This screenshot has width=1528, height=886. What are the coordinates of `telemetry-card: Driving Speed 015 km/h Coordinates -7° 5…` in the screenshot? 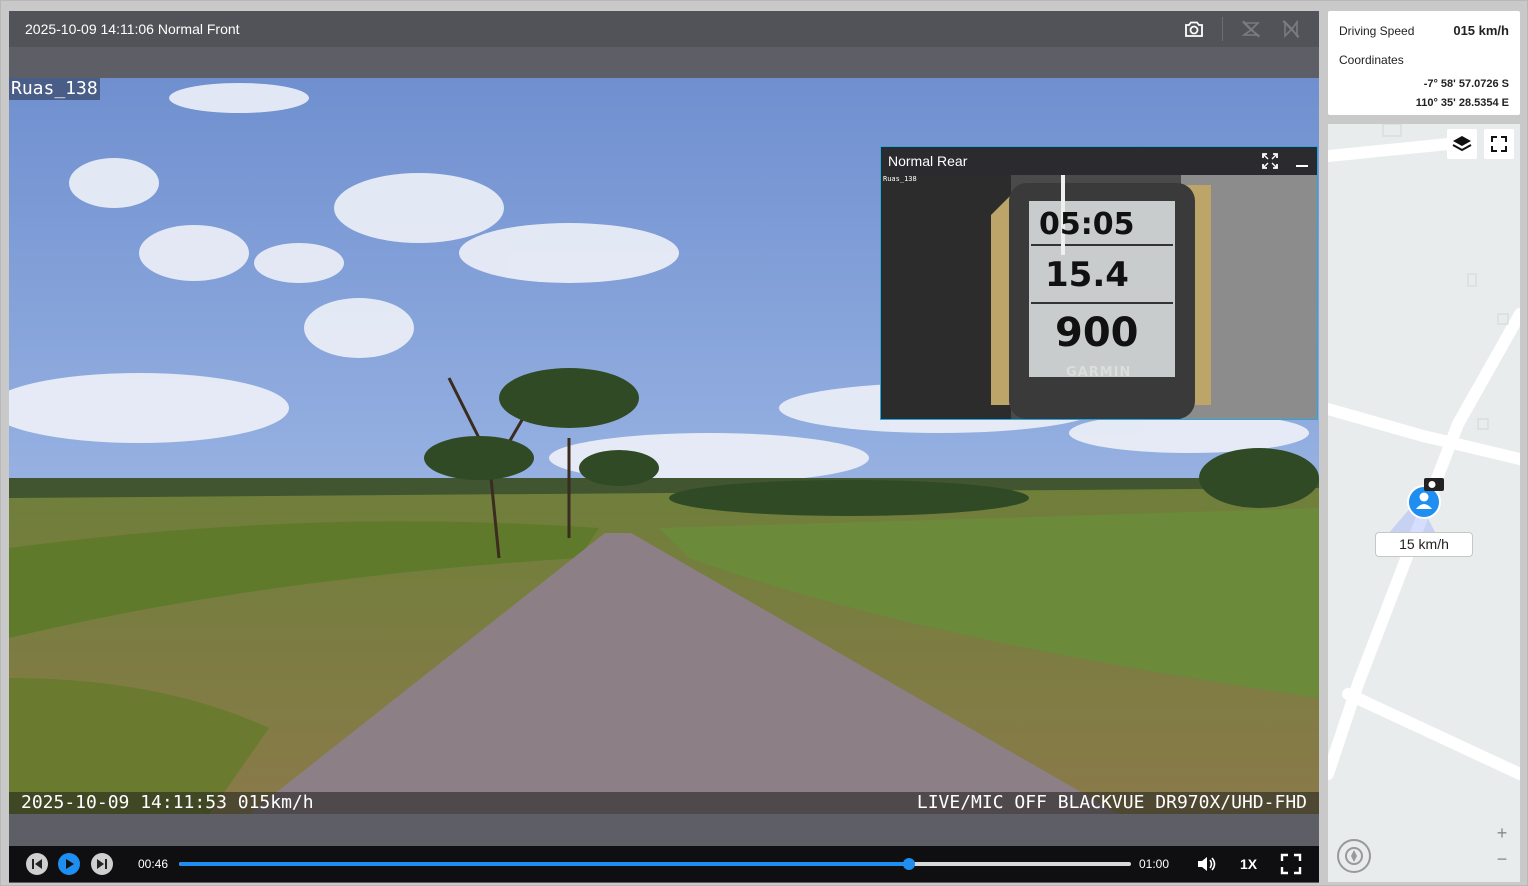 It's located at (1424, 63).